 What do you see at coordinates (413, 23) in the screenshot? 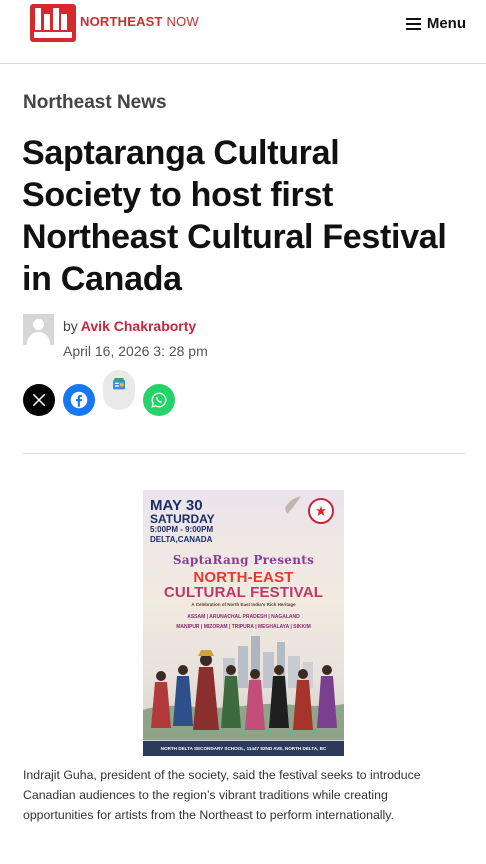
I see `hamburger-icon` at bounding box center [413, 23].